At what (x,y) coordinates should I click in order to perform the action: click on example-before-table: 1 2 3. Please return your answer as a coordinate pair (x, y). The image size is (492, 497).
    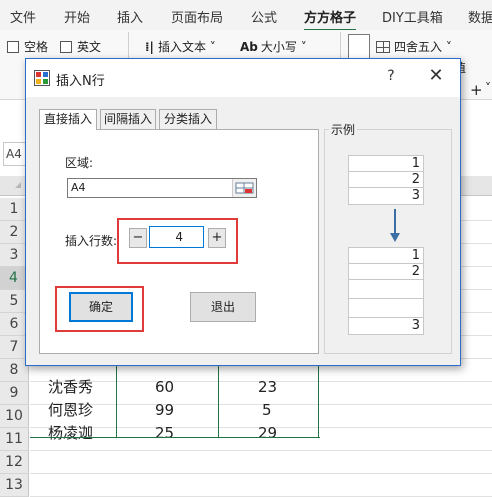
    Looking at the image, I should click on (386, 180).